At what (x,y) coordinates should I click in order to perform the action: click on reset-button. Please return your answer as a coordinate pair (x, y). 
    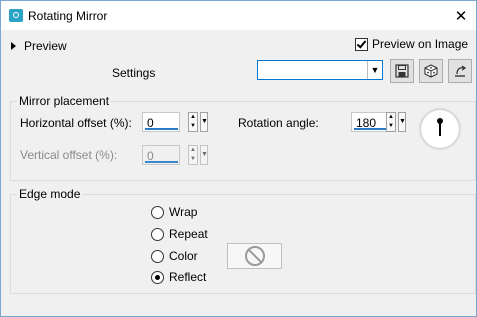
    Looking at the image, I should click on (460, 71).